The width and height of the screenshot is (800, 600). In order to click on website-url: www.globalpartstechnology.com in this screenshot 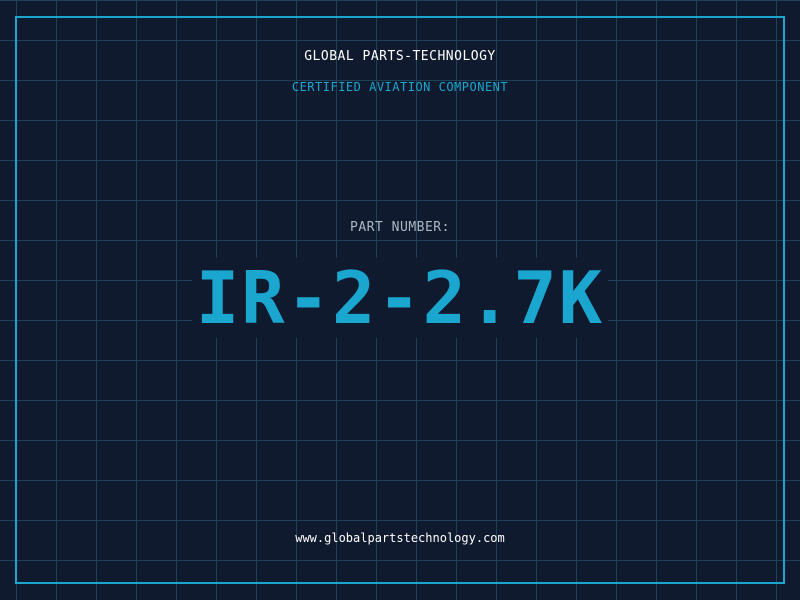, I will do `click(400, 538)`.